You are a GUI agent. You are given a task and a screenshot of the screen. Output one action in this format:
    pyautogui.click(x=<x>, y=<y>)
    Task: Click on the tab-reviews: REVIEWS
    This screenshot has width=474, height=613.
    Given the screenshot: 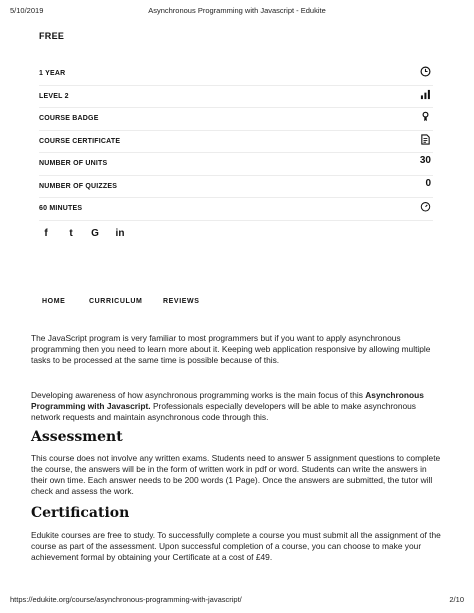 What is the action you would take?
    pyautogui.click(x=181, y=301)
    